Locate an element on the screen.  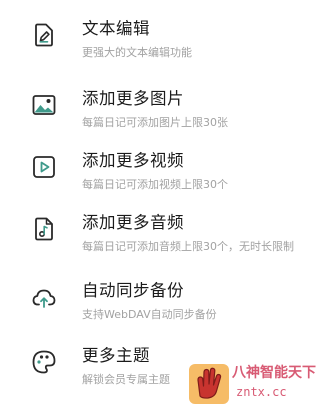
feature-title: 添加更多音频 is located at coordinates (133, 222).